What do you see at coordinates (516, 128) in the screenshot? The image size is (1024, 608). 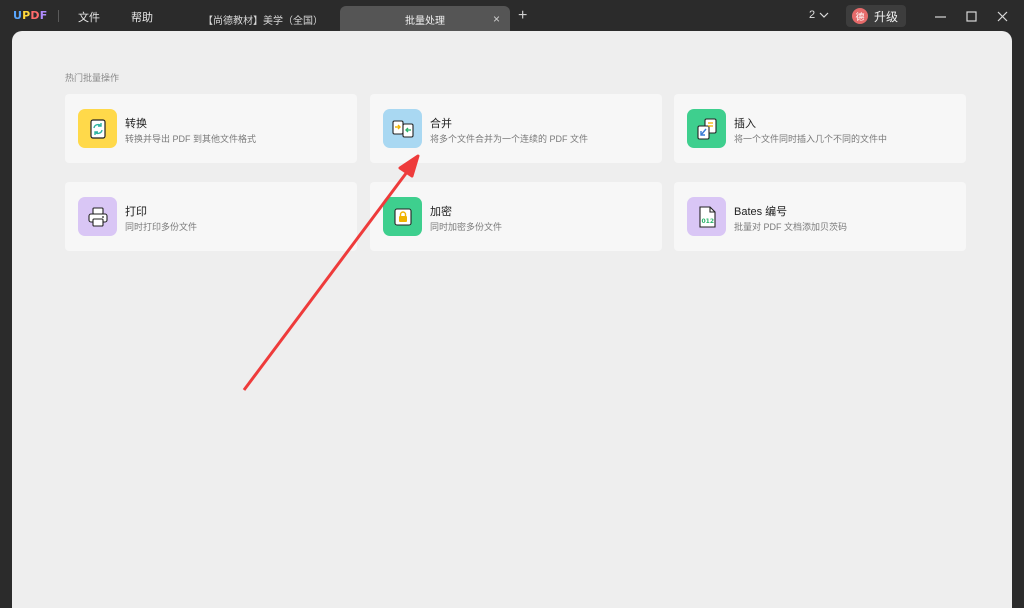 I see `card-merge: 合并 将多个文件合并为一个连续的 PDF 文件` at bounding box center [516, 128].